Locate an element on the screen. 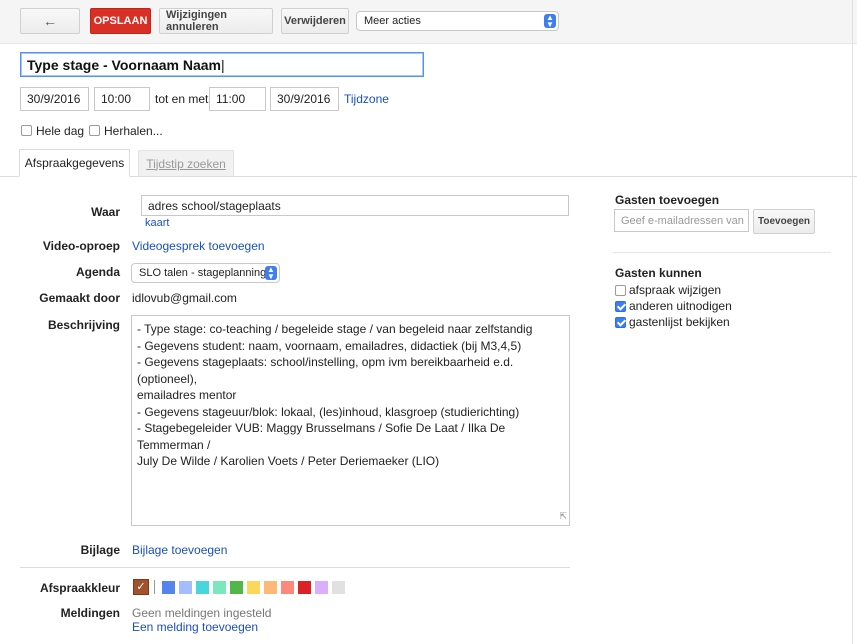 Image resolution: width=857 pixels, height=644 pixels. add-guests-title: Gasten toevoegen is located at coordinates (667, 200).